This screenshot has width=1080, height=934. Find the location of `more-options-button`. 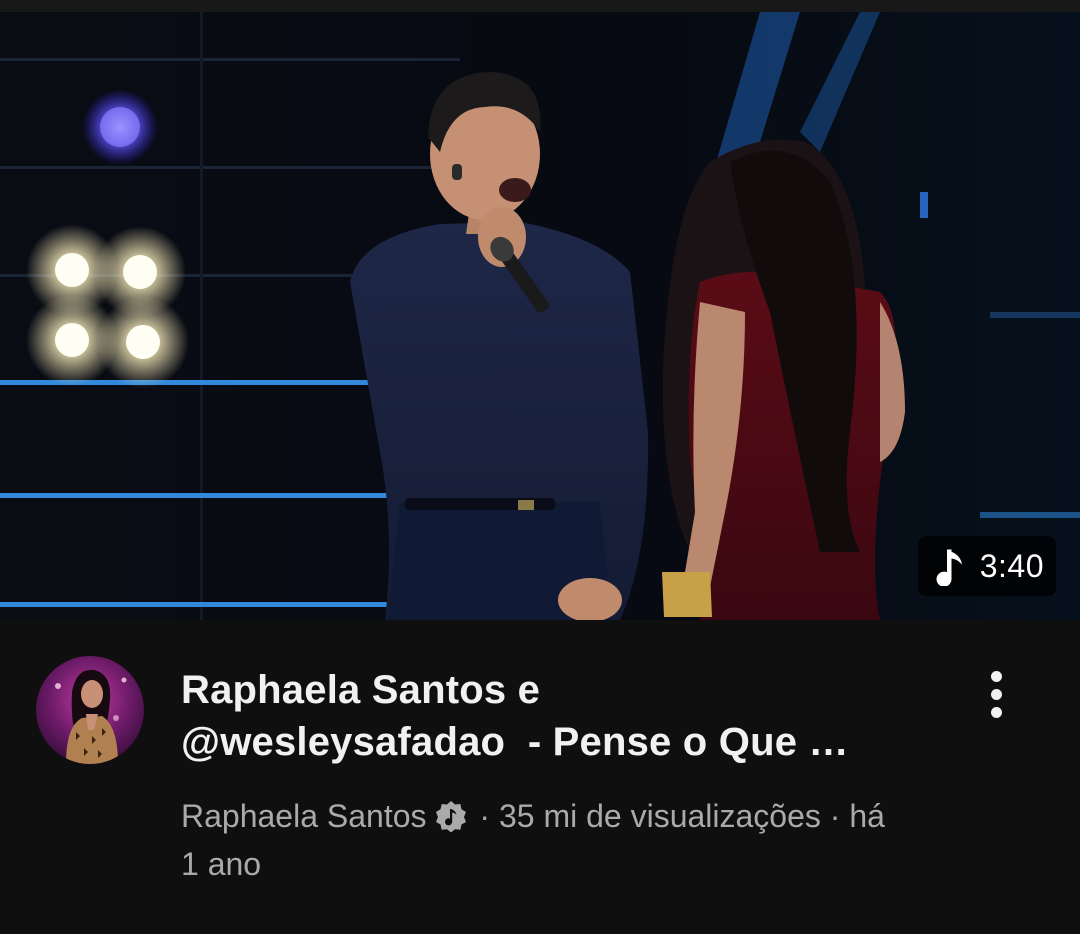

more-options-button is located at coordinates (996, 694).